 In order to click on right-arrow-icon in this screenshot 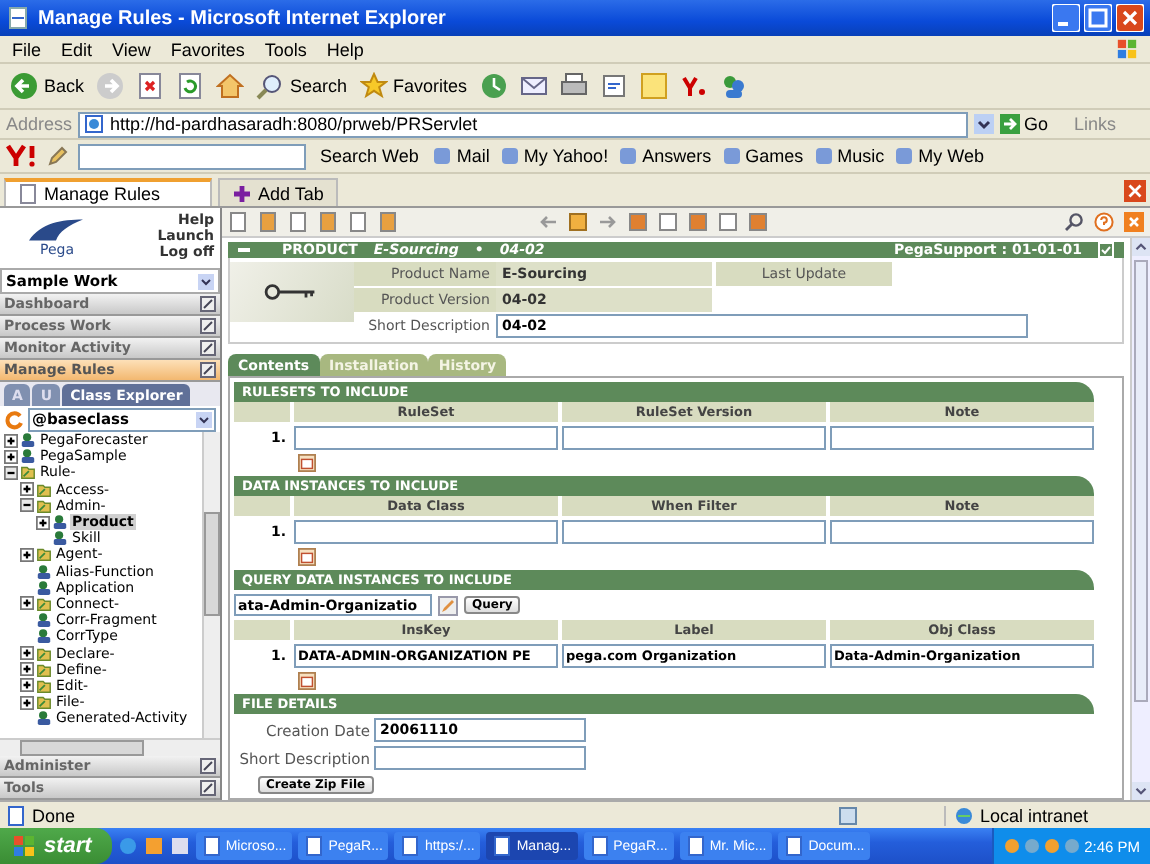, I will do `click(608, 222)`.